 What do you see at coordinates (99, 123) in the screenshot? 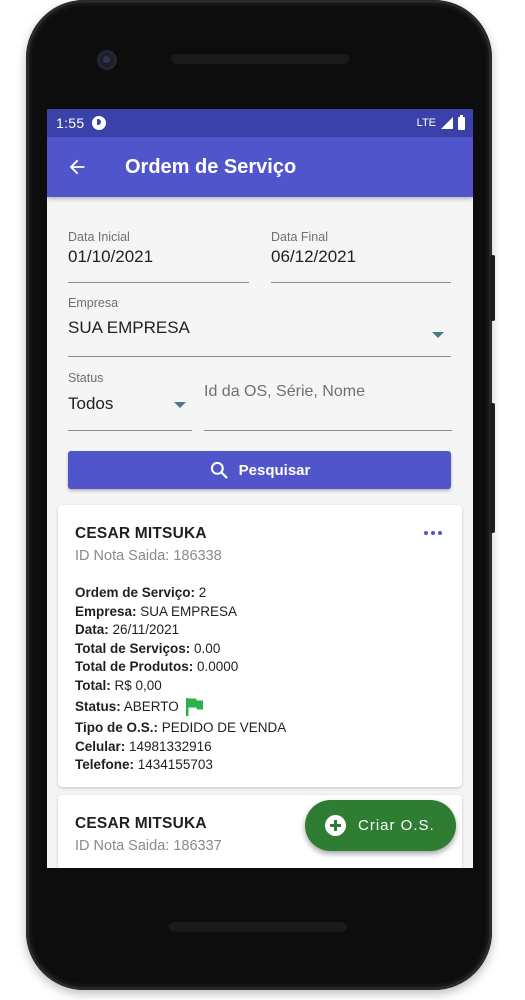
I see `sync-icon` at bounding box center [99, 123].